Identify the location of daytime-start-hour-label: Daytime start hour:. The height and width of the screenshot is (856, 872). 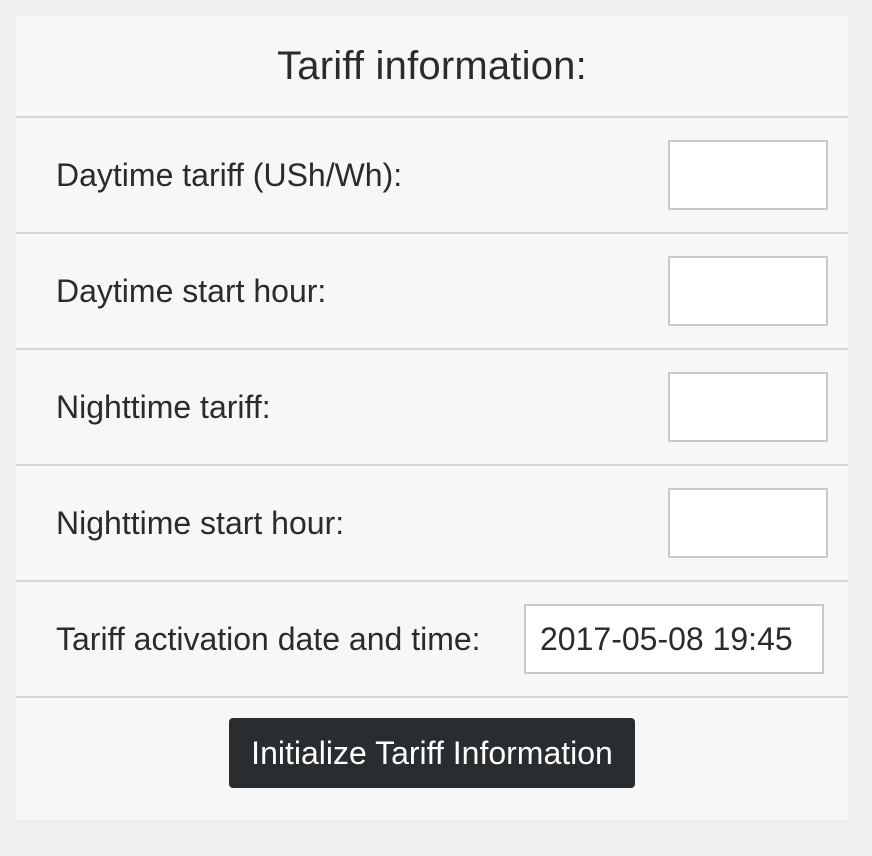
(191, 290).